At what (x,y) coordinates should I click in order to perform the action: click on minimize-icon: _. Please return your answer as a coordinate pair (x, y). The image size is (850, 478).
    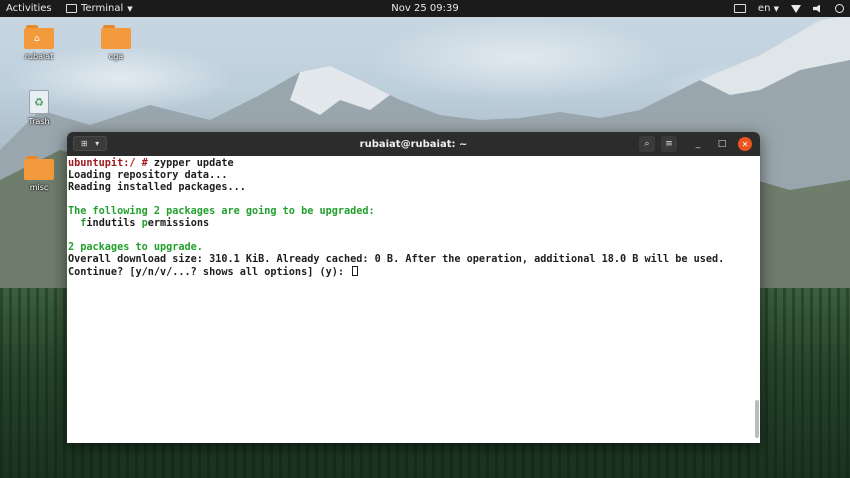
    Looking at the image, I should click on (698, 144).